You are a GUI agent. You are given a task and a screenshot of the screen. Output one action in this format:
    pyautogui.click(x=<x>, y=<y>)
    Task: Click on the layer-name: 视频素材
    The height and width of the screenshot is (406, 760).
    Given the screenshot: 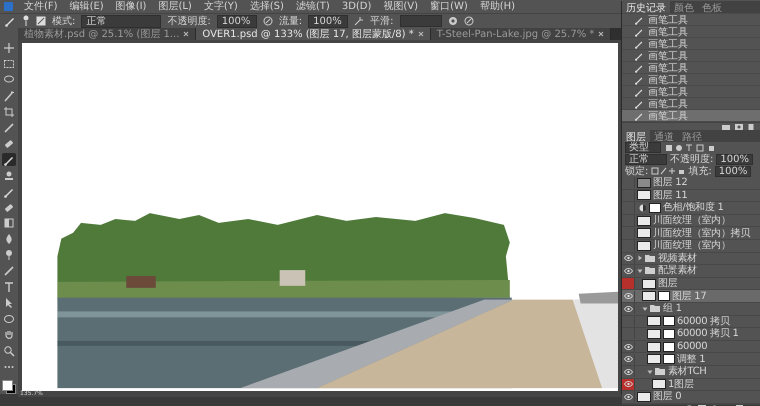 What is the action you would take?
    pyautogui.click(x=677, y=258)
    